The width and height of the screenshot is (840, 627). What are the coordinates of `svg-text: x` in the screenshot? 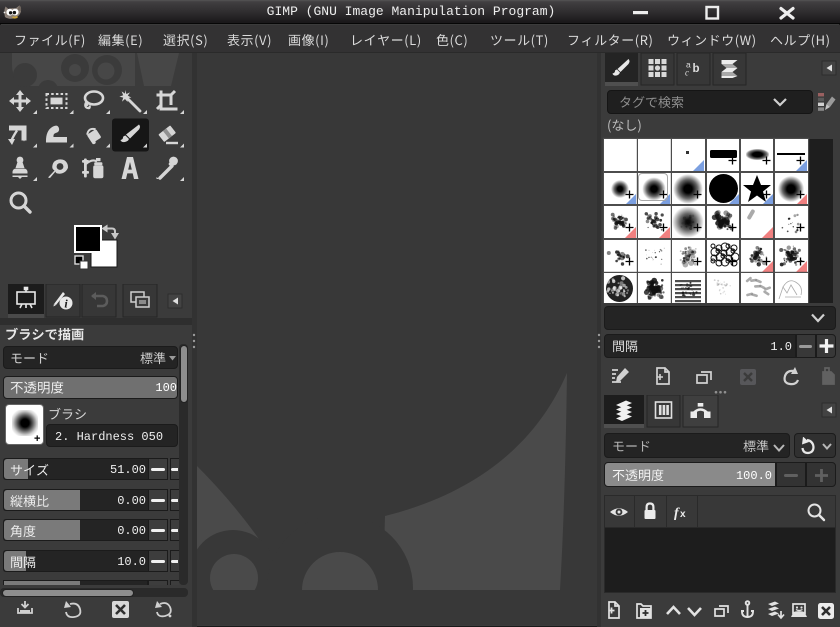 It's located at (683, 514).